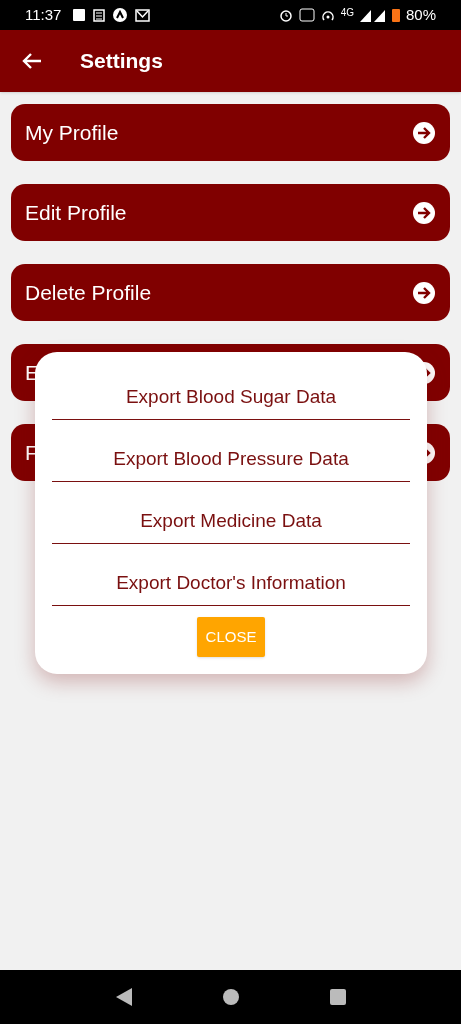 This screenshot has width=461, height=1024. What do you see at coordinates (337, 997) in the screenshot?
I see `recents-nav-icon` at bounding box center [337, 997].